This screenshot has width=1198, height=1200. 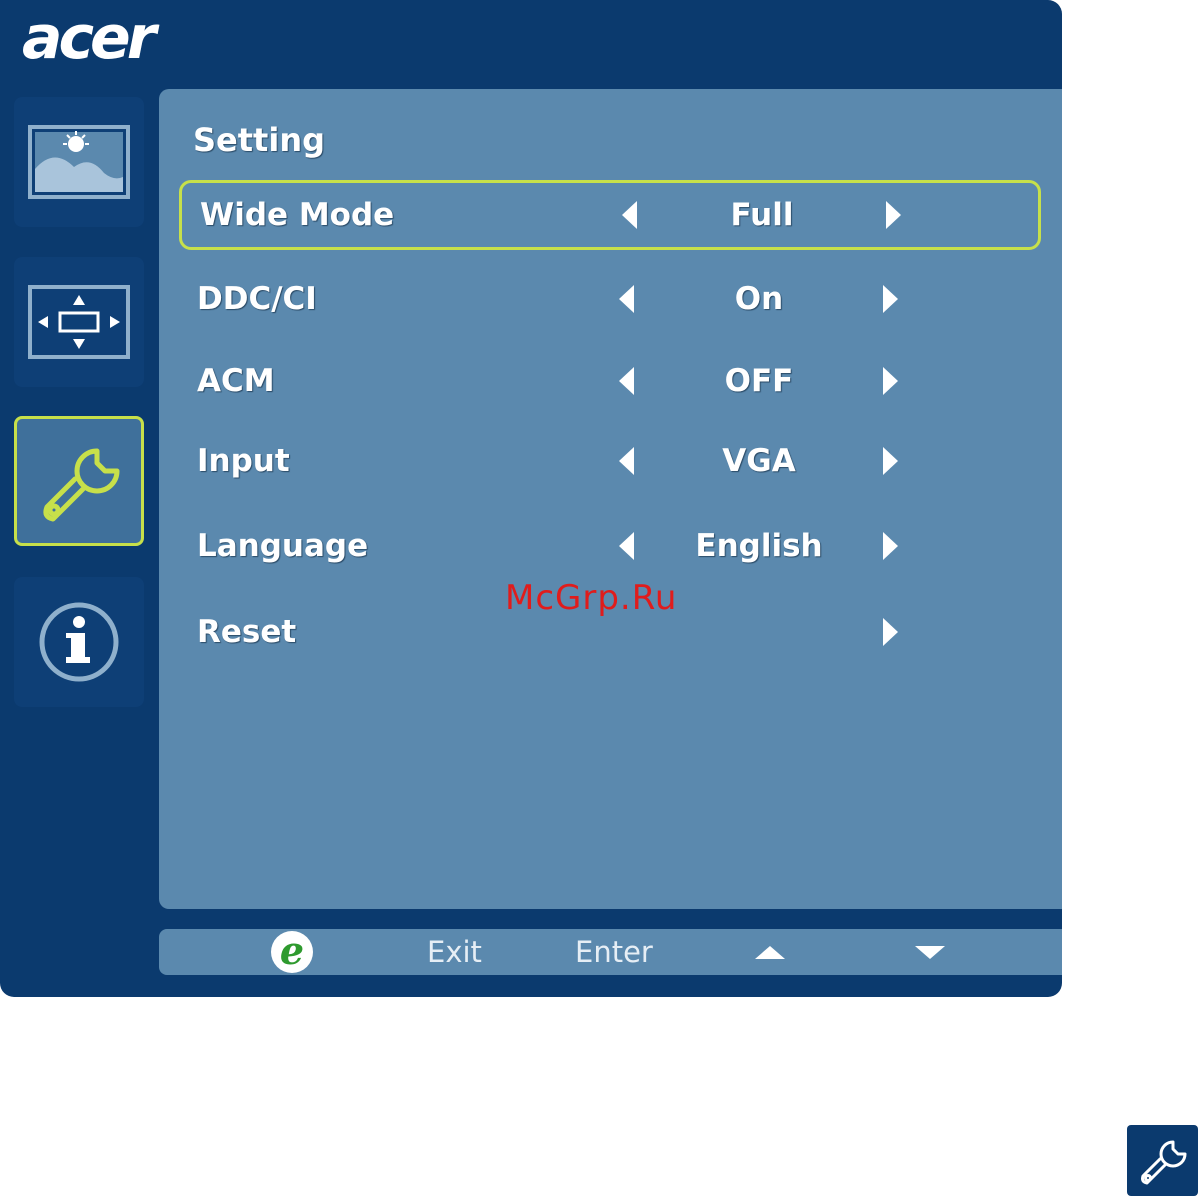 I want to click on menu-title: Setting, so click(x=259, y=140).